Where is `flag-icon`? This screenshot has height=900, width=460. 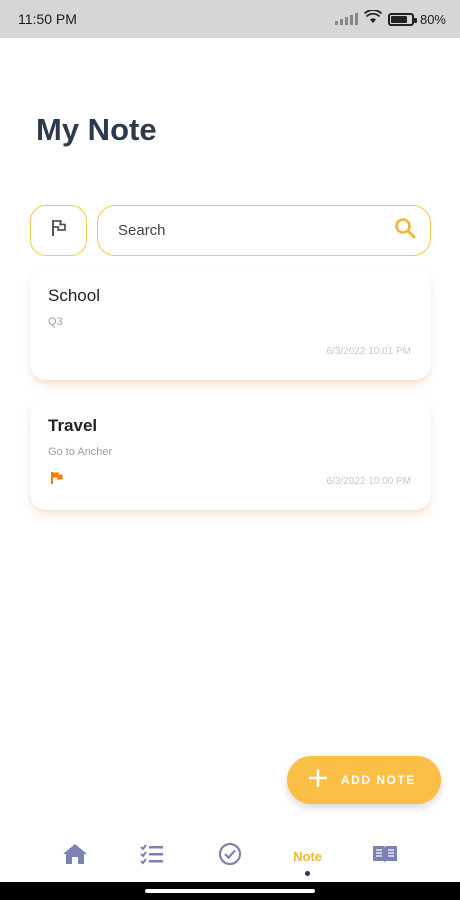 flag-icon is located at coordinates (57, 480).